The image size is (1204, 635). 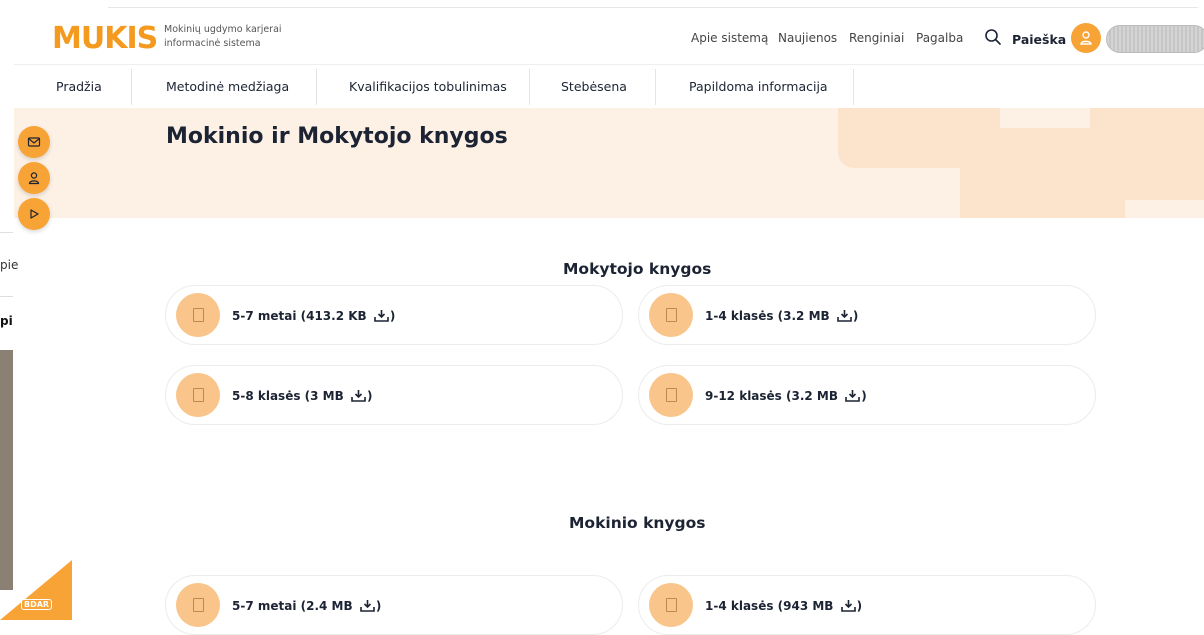 I want to click on download-link: 5-7 metai (413.2 KB ), so click(x=313, y=316).